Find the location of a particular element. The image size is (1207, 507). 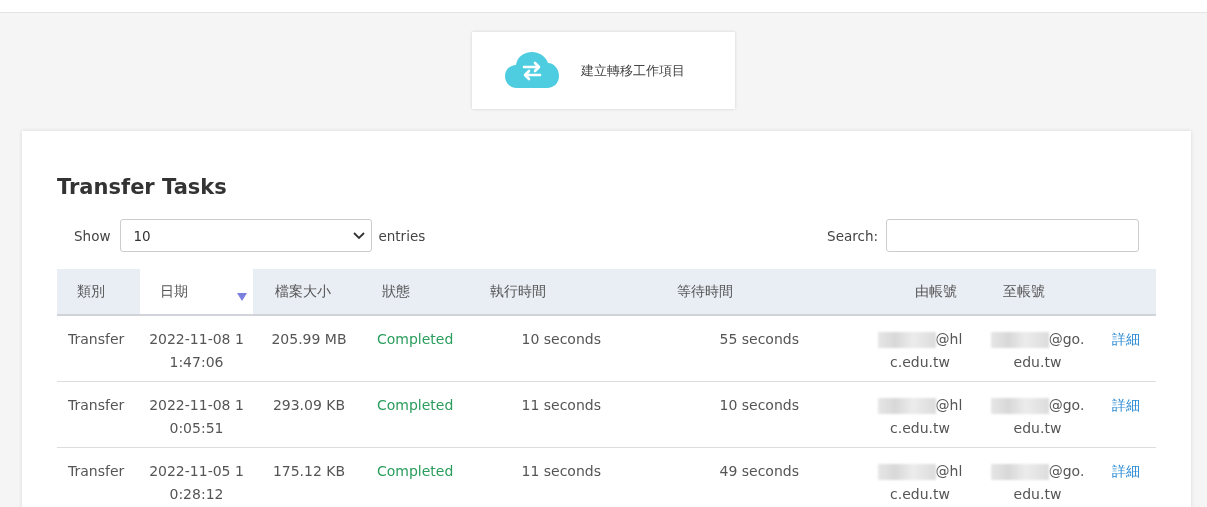

entries-select: 10 is located at coordinates (246, 235).